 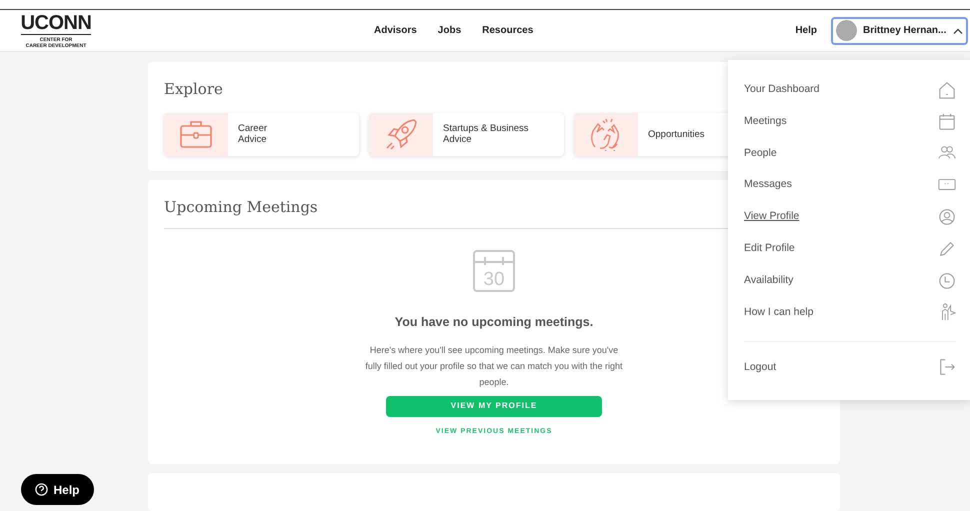 I want to click on question-mark-icon, so click(x=41, y=489).